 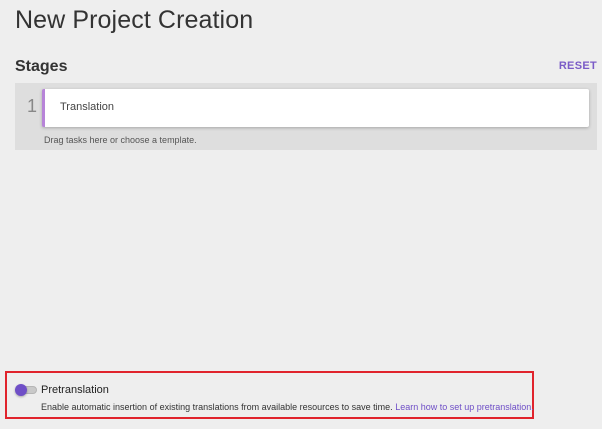 What do you see at coordinates (464, 407) in the screenshot?
I see `learn-pretranslation-link: Learn how to set up pretranslation.` at bounding box center [464, 407].